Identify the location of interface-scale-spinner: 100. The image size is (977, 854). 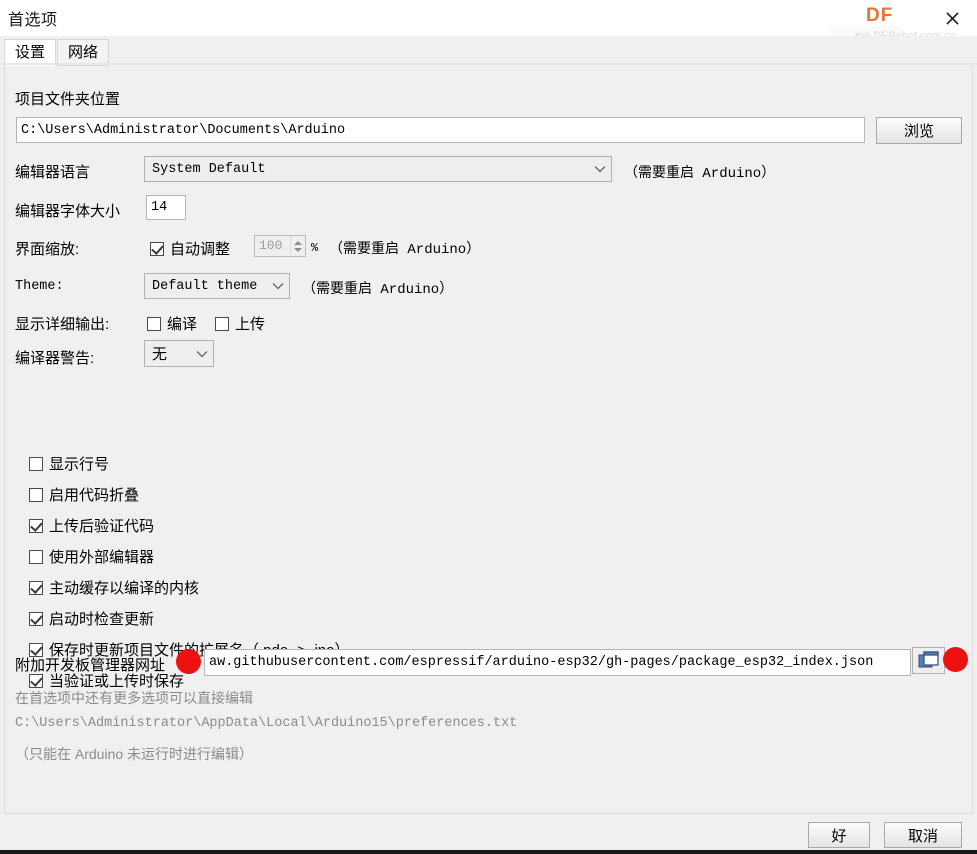
(280, 246).